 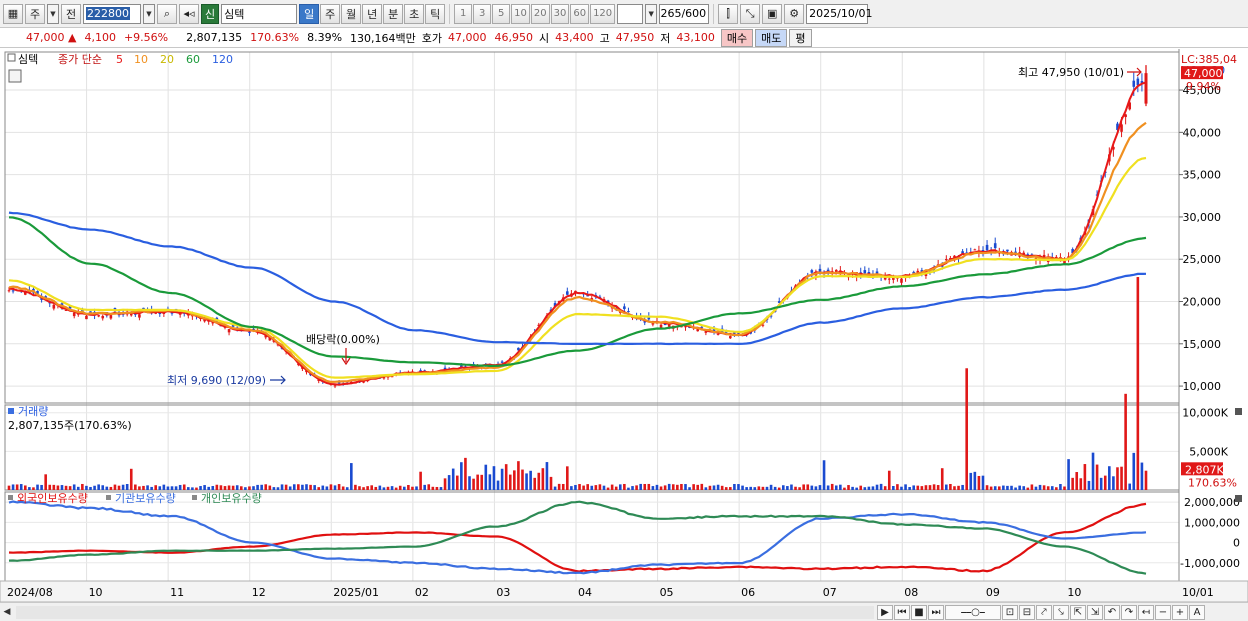 I want to click on period-tab-5: 초, so click(x=414, y=13).